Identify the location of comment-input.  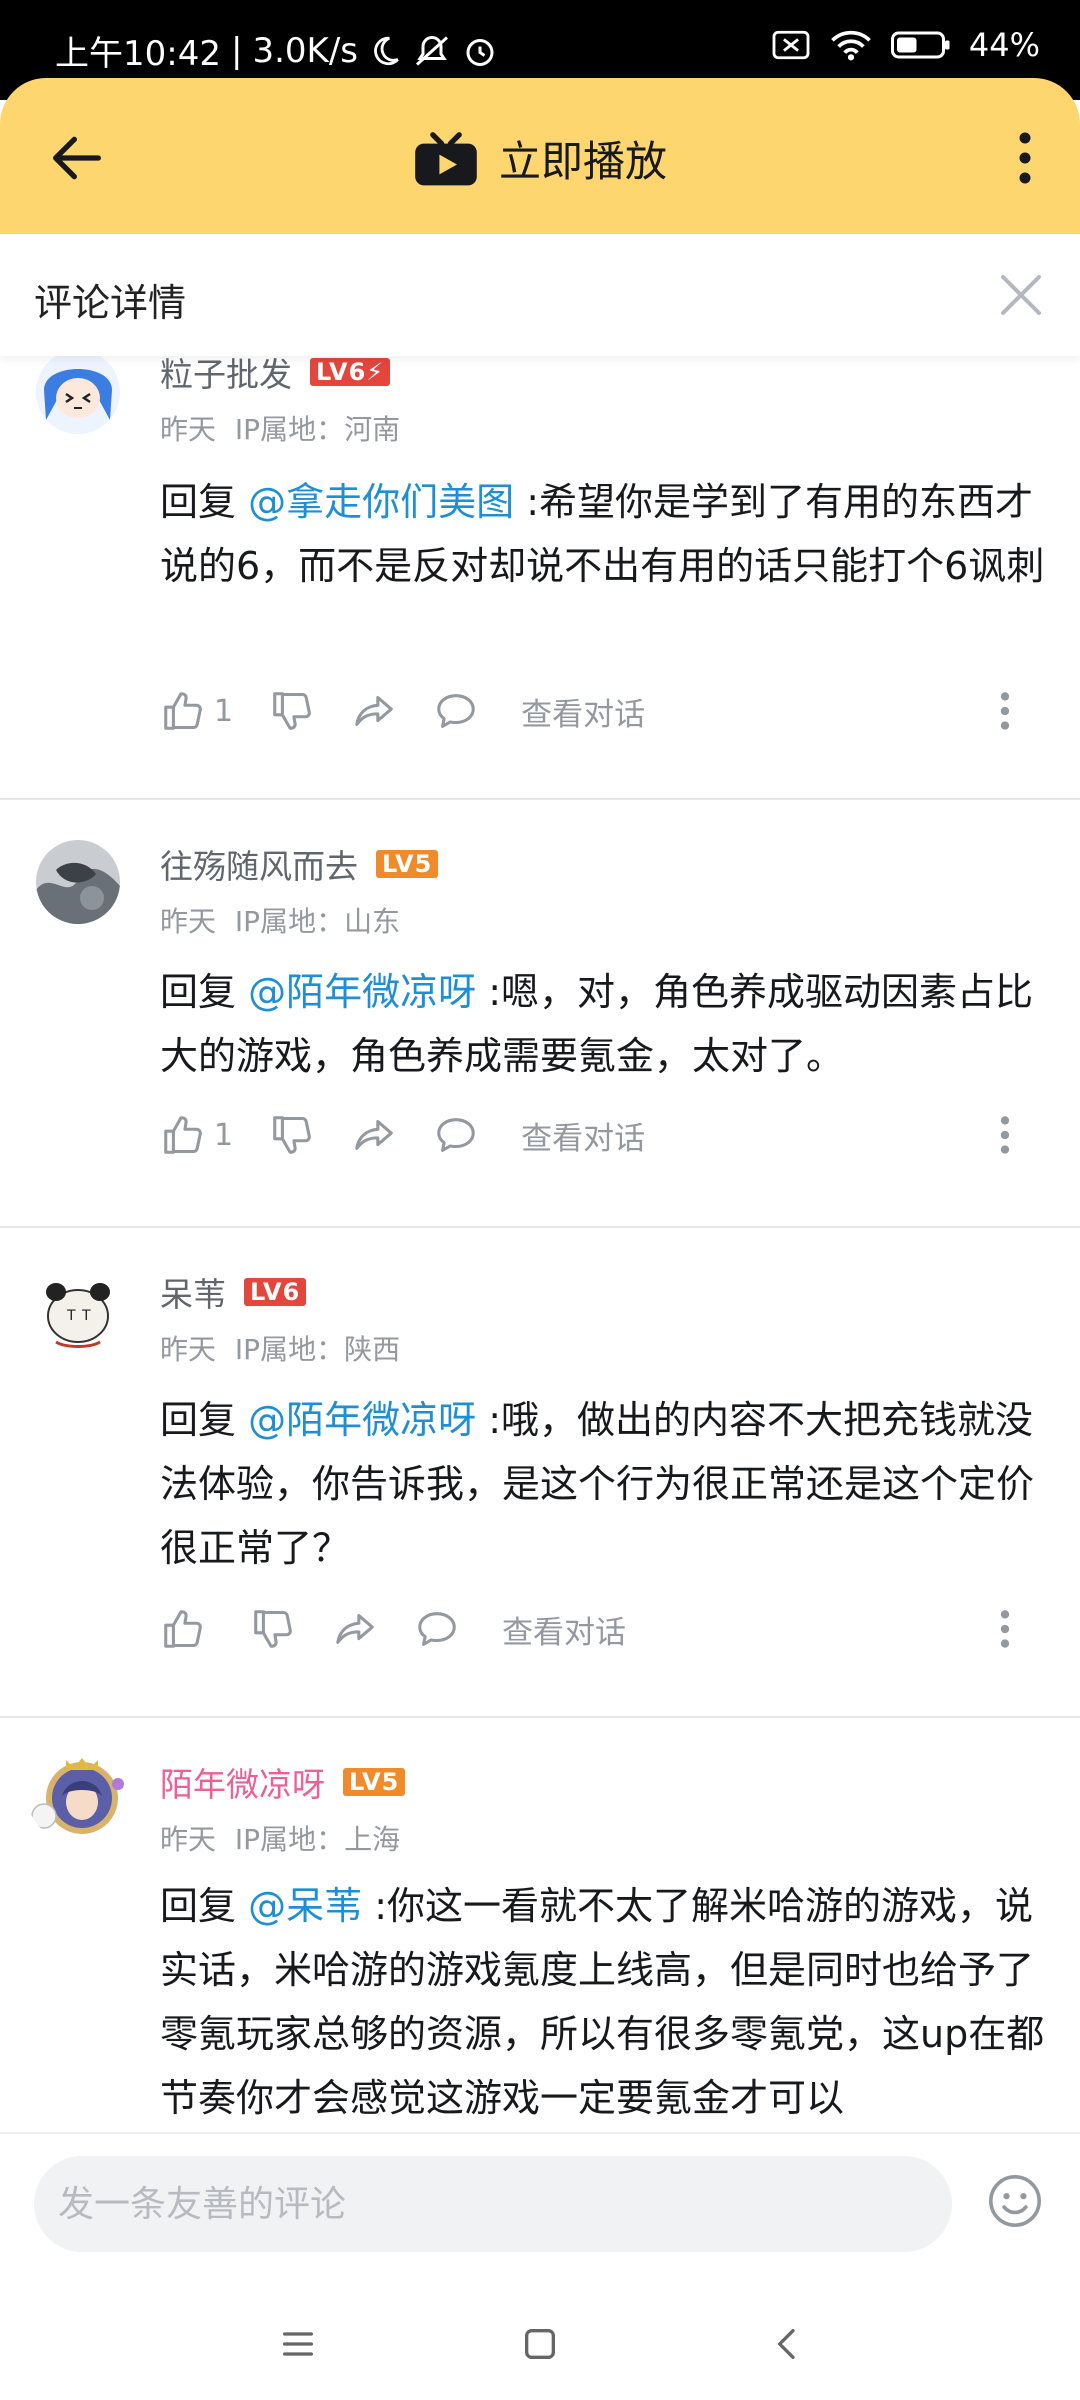
(493, 2204).